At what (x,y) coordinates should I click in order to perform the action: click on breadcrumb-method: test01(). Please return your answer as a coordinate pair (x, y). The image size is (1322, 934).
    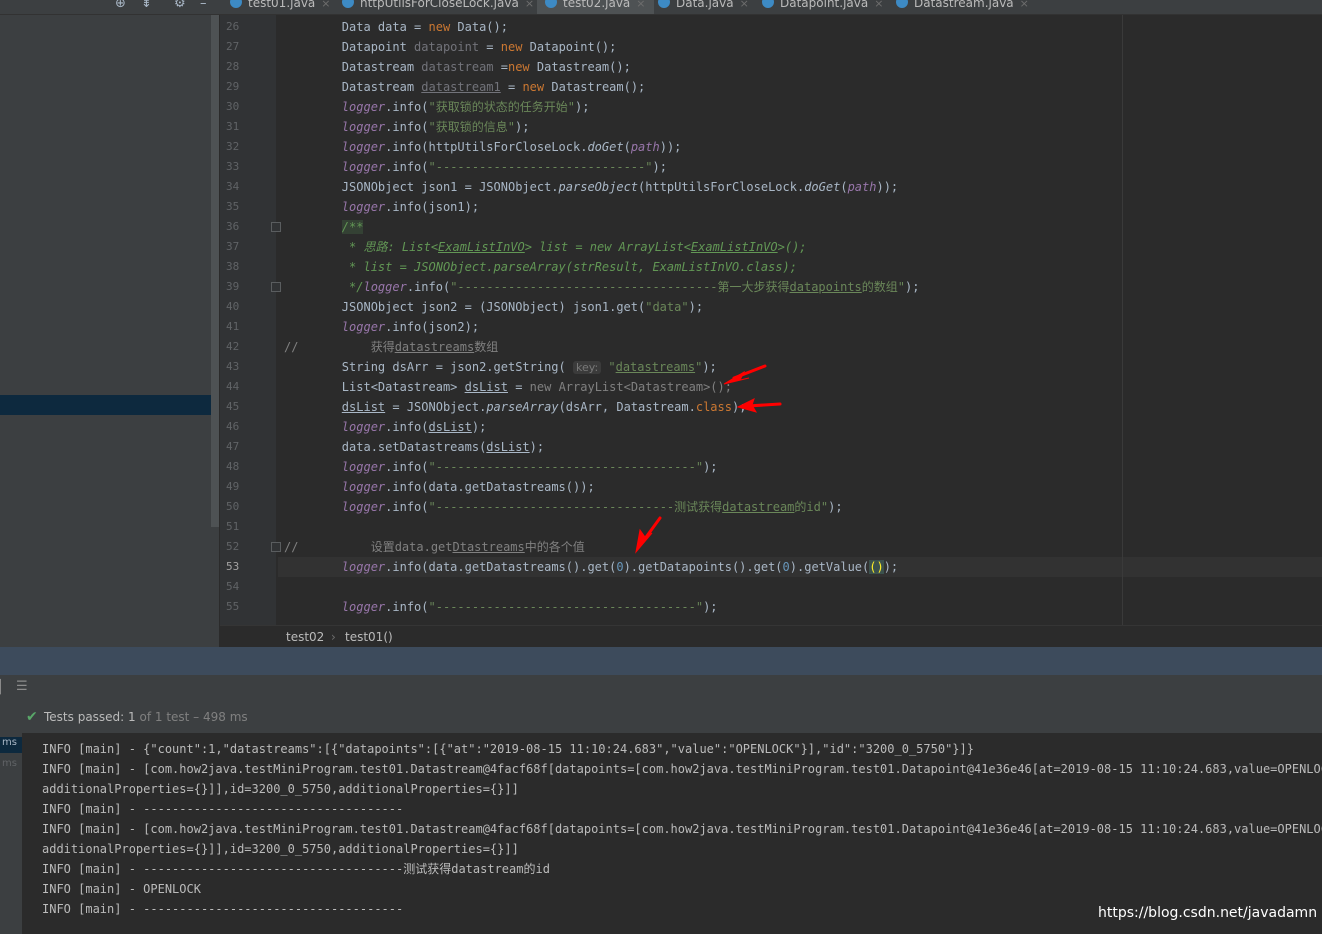
    Looking at the image, I should click on (369, 637).